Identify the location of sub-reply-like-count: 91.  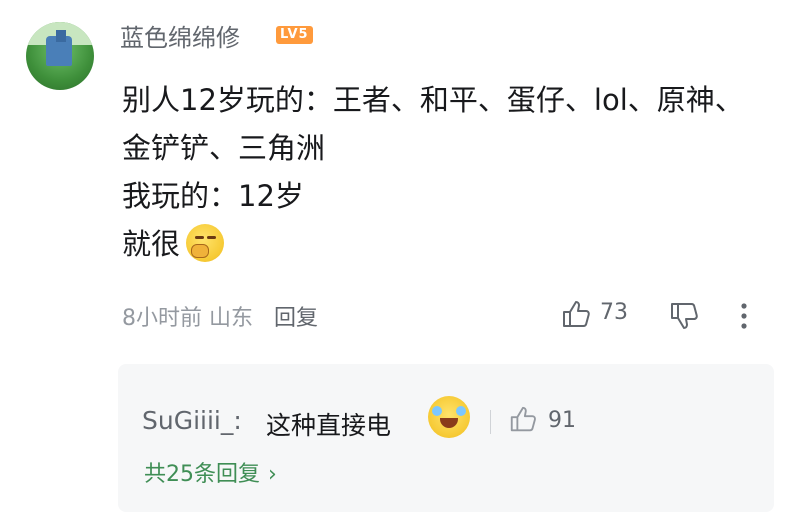
(562, 420).